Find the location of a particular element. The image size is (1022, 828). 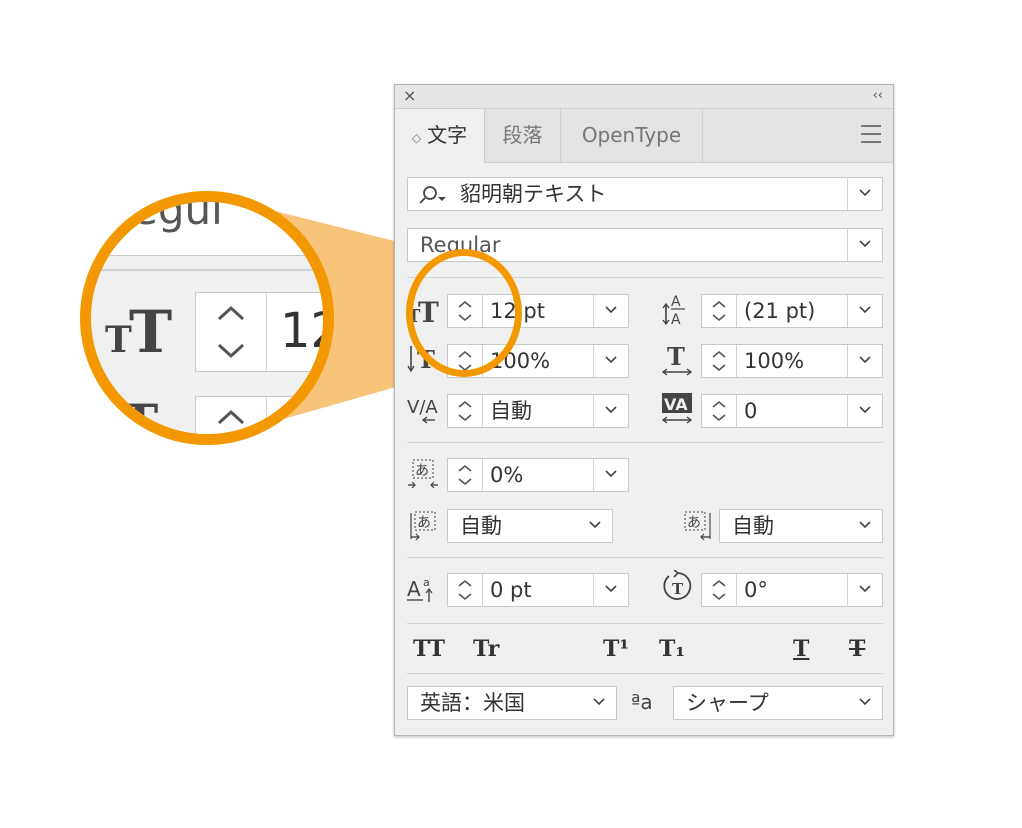

vertical-scale-dropdown is located at coordinates (610, 361).